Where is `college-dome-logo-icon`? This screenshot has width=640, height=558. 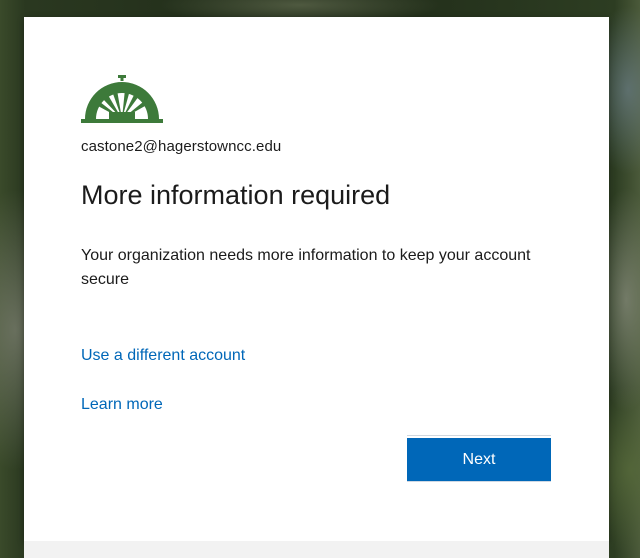 college-dome-logo-icon is located at coordinates (122, 99).